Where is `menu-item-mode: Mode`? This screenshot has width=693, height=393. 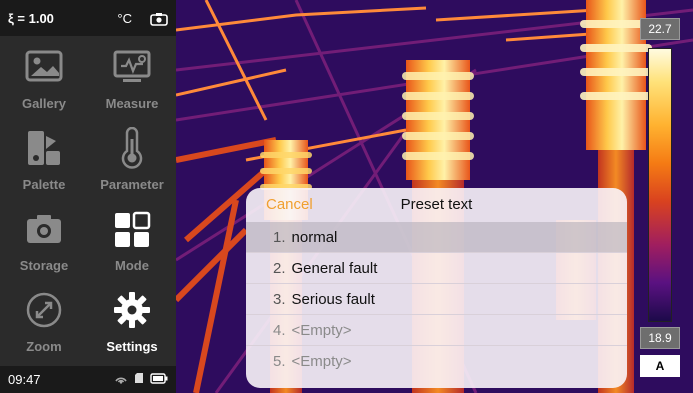
menu-item-mode: Mode is located at coordinates (132, 238).